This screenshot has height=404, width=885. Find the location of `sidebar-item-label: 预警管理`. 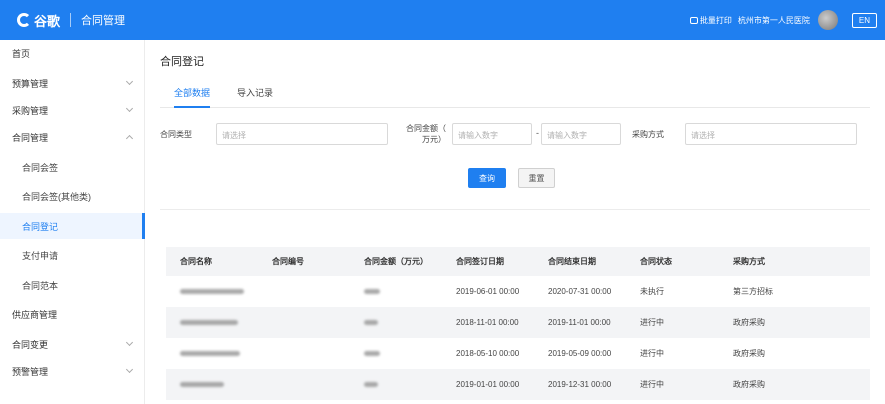

sidebar-item-label: 预警管理 is located at coordinates (30, 371).